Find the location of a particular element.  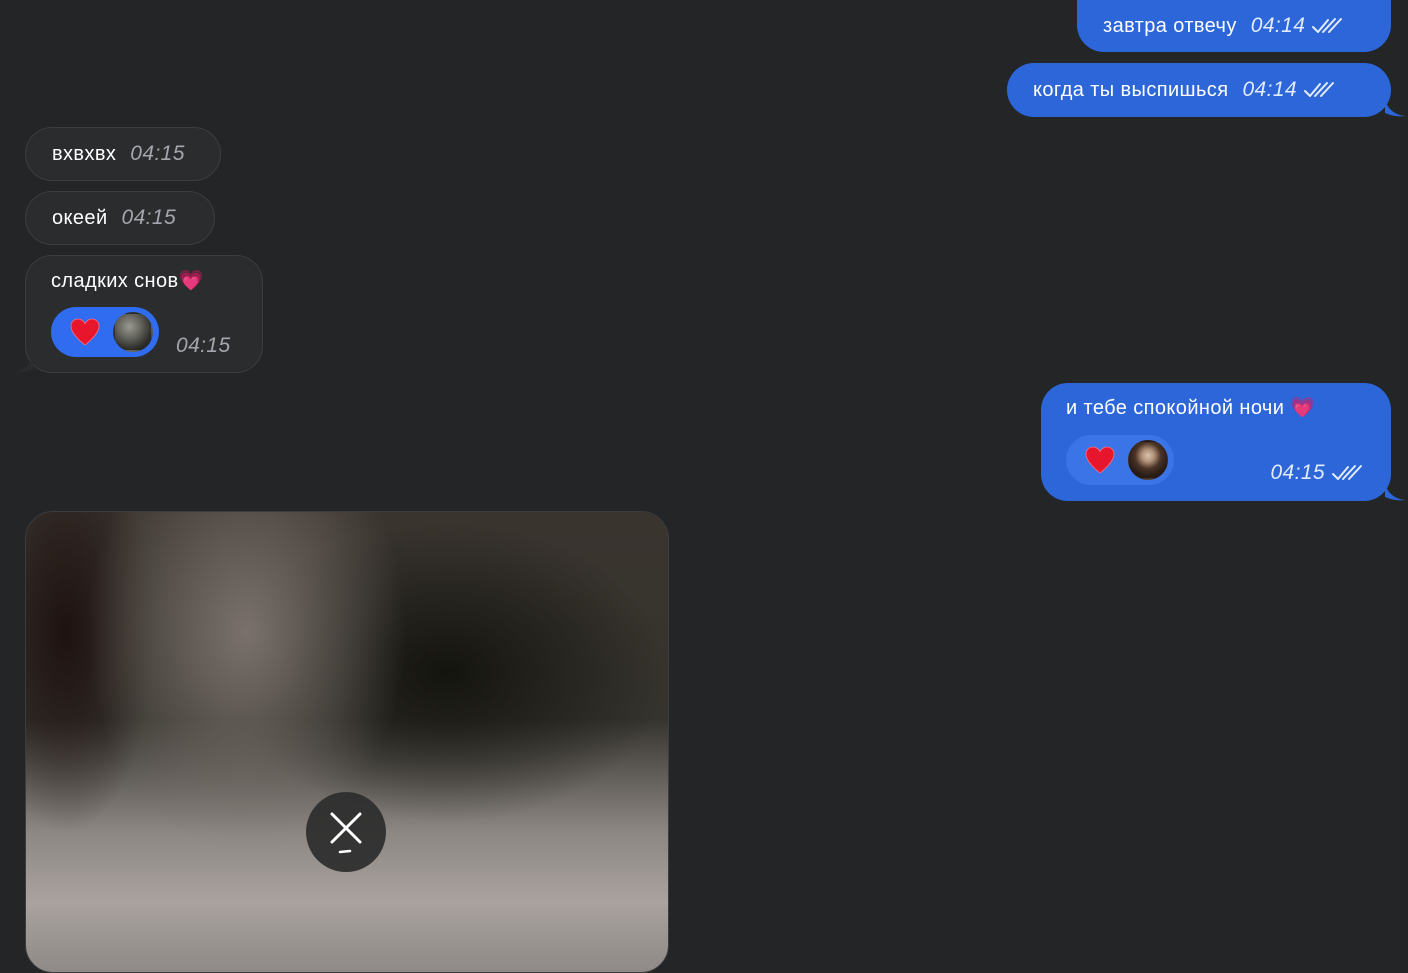

cancel-download-button is located at coordinates (346, 832).